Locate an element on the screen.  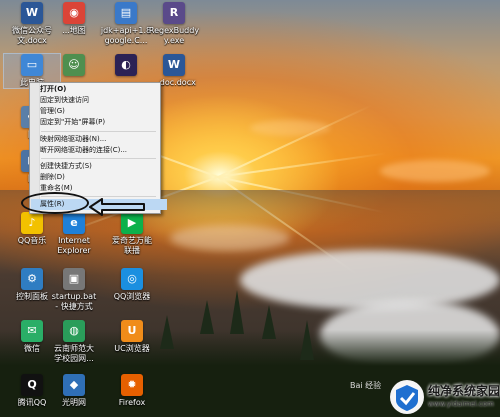
qq-music-icon: ♪ is located at coordinates (32, 223).